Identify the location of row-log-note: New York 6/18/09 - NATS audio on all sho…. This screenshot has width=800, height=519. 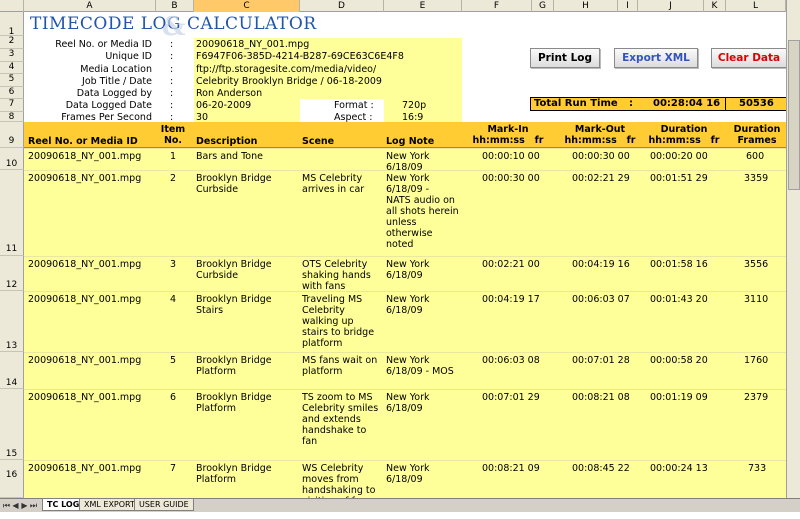
(422, 211).